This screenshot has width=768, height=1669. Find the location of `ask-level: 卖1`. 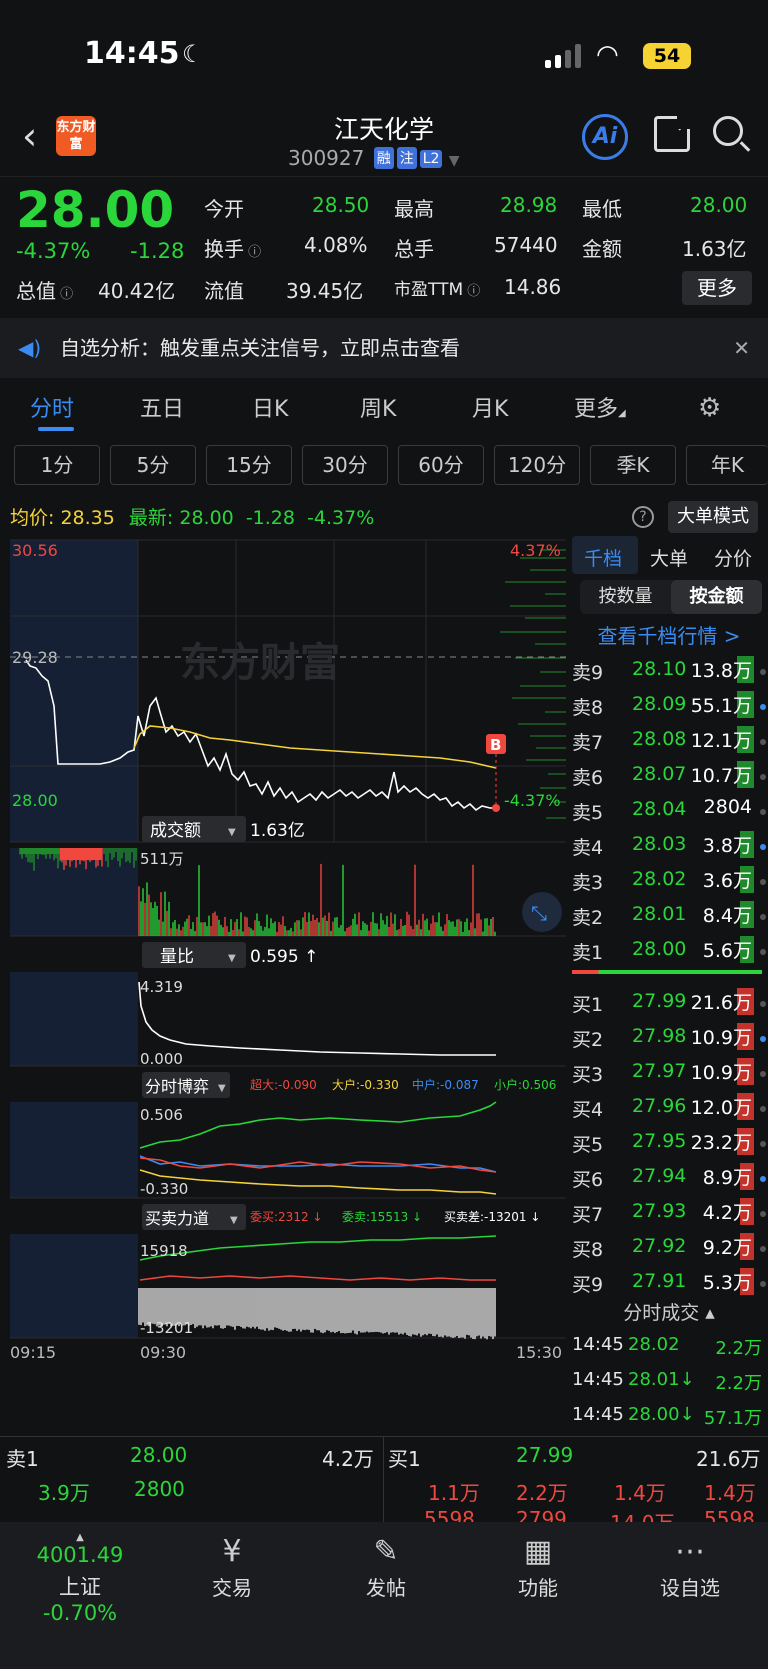

ask-level: 卖1 is located at coordinates (588, 953).